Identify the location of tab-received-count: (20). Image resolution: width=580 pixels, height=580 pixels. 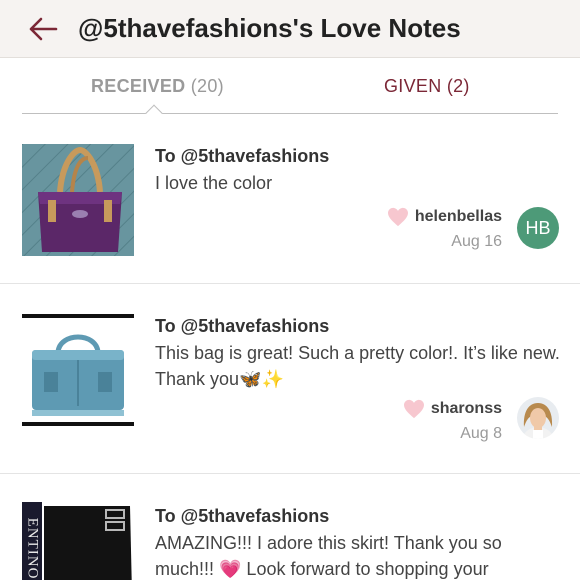
(207, 86).